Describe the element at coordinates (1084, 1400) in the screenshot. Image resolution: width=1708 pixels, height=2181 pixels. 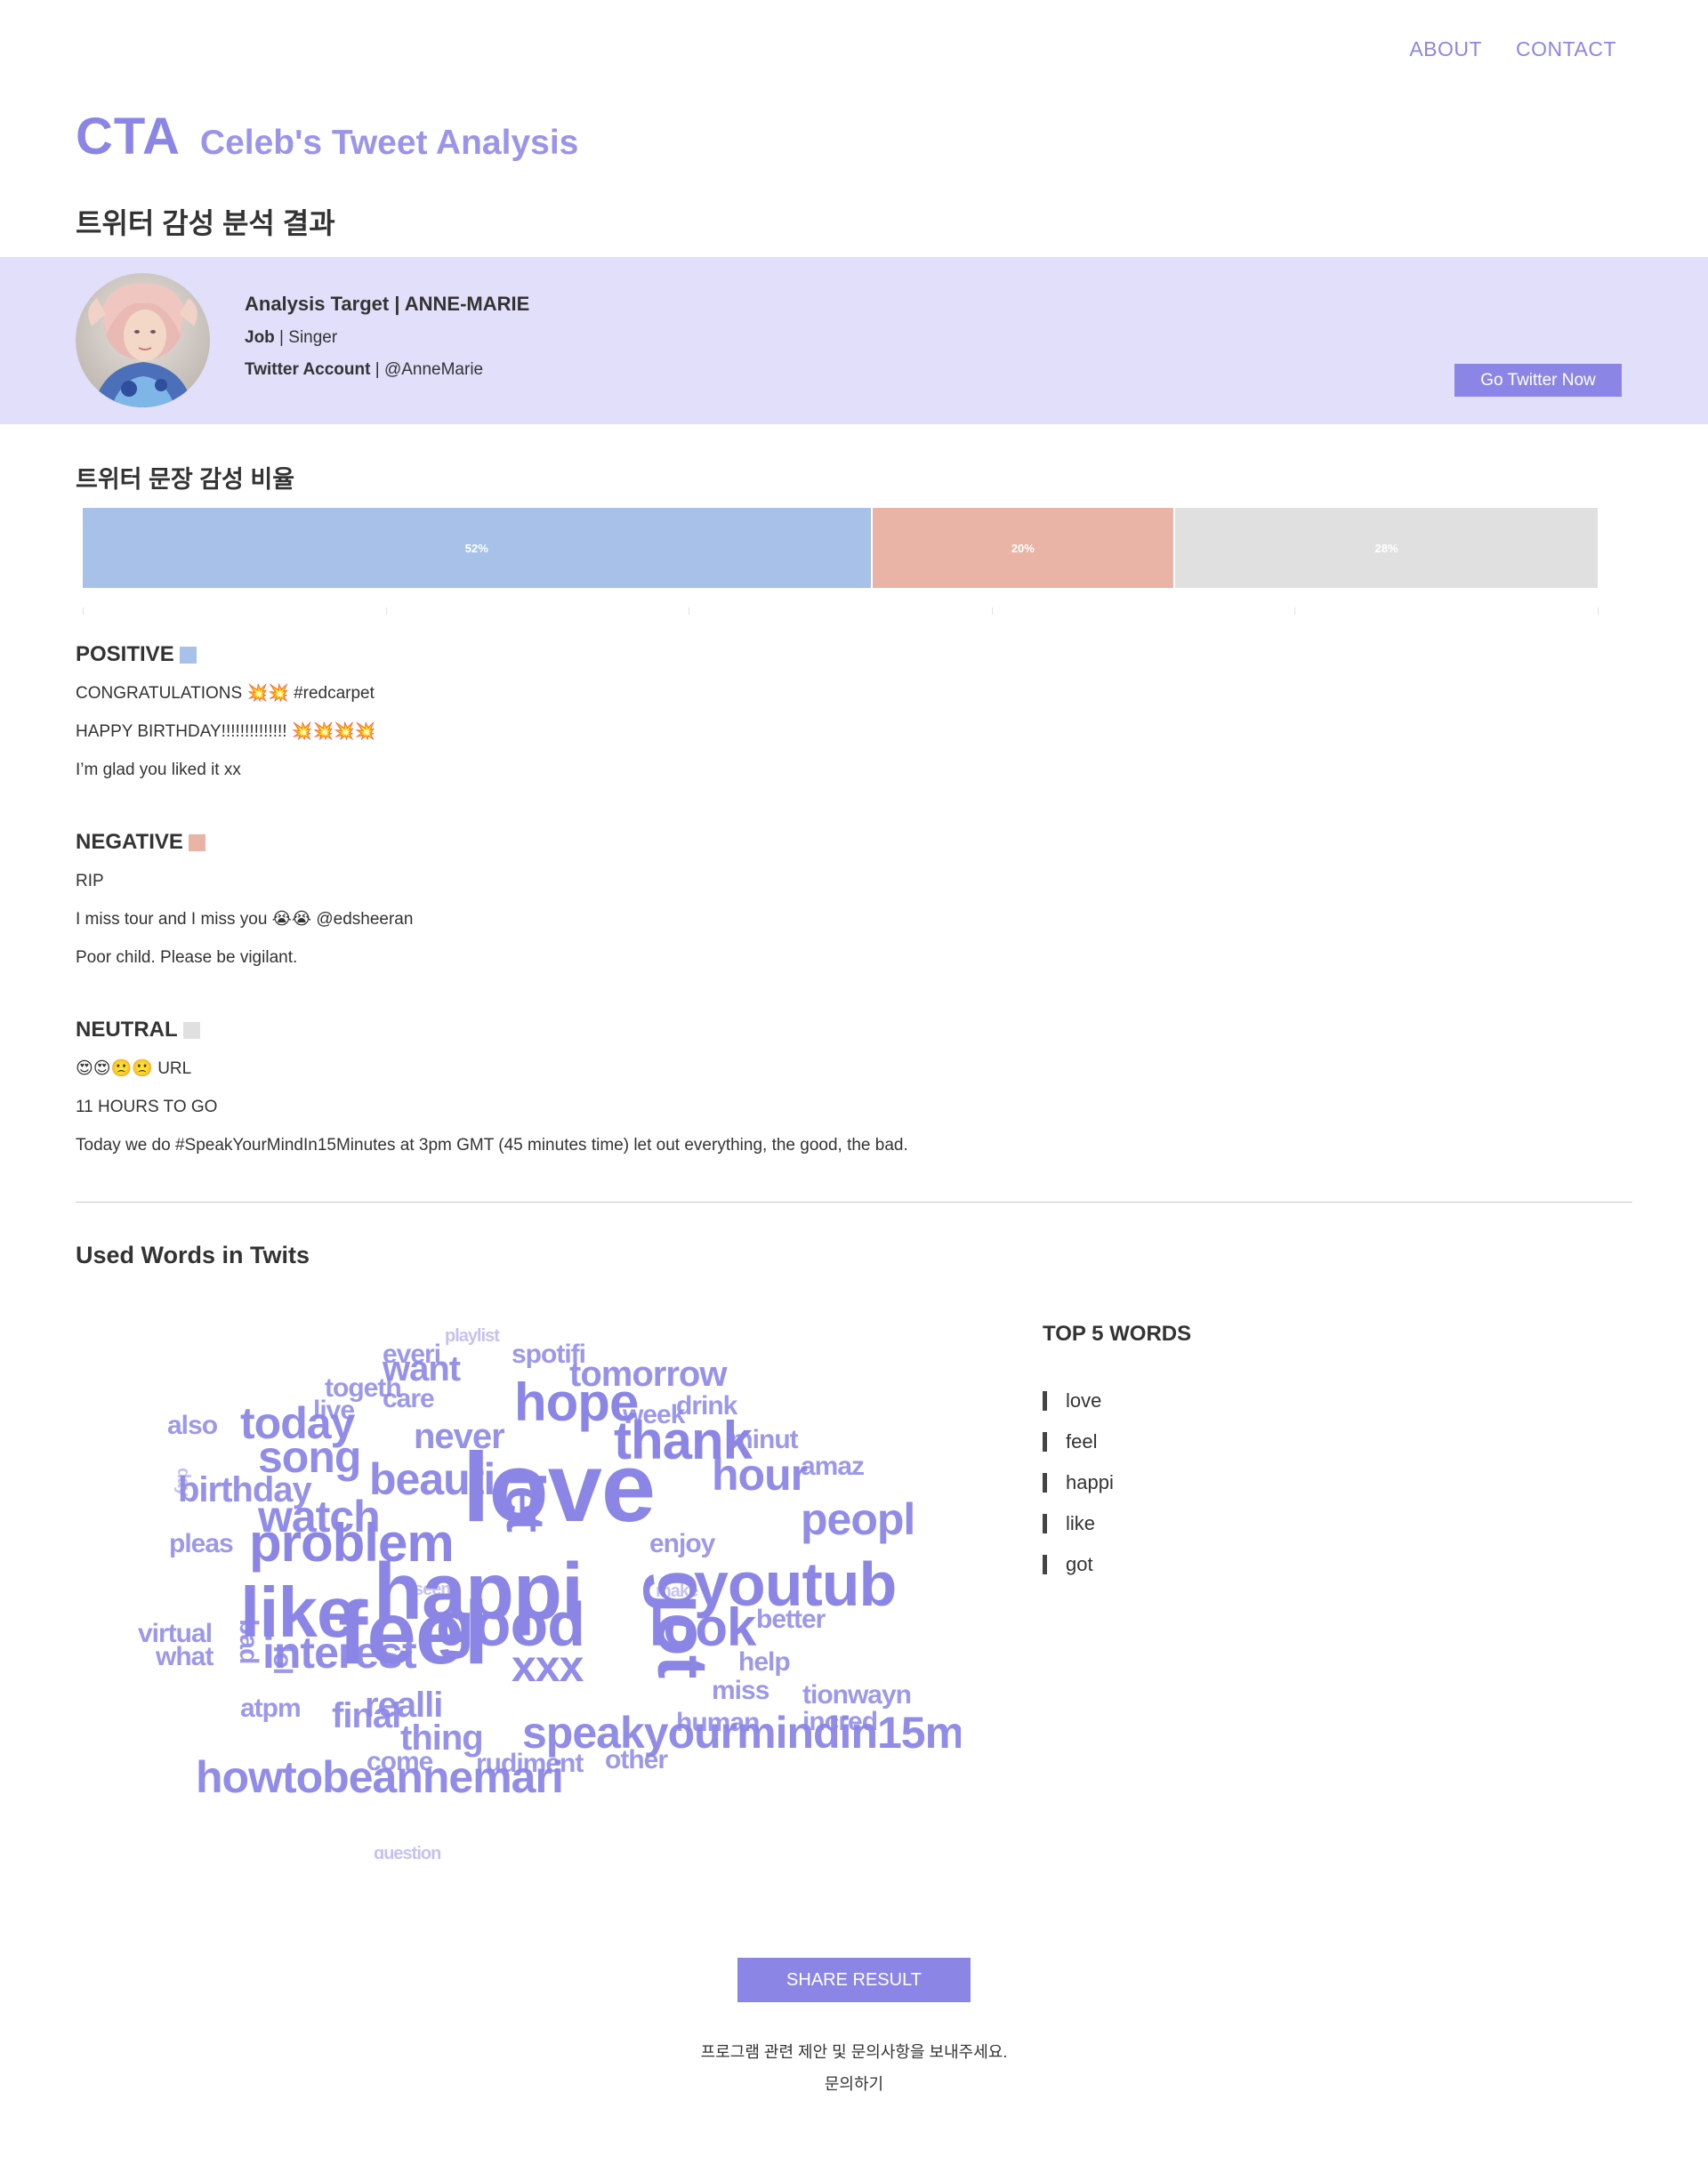
I see `top5-word: love` at that location.